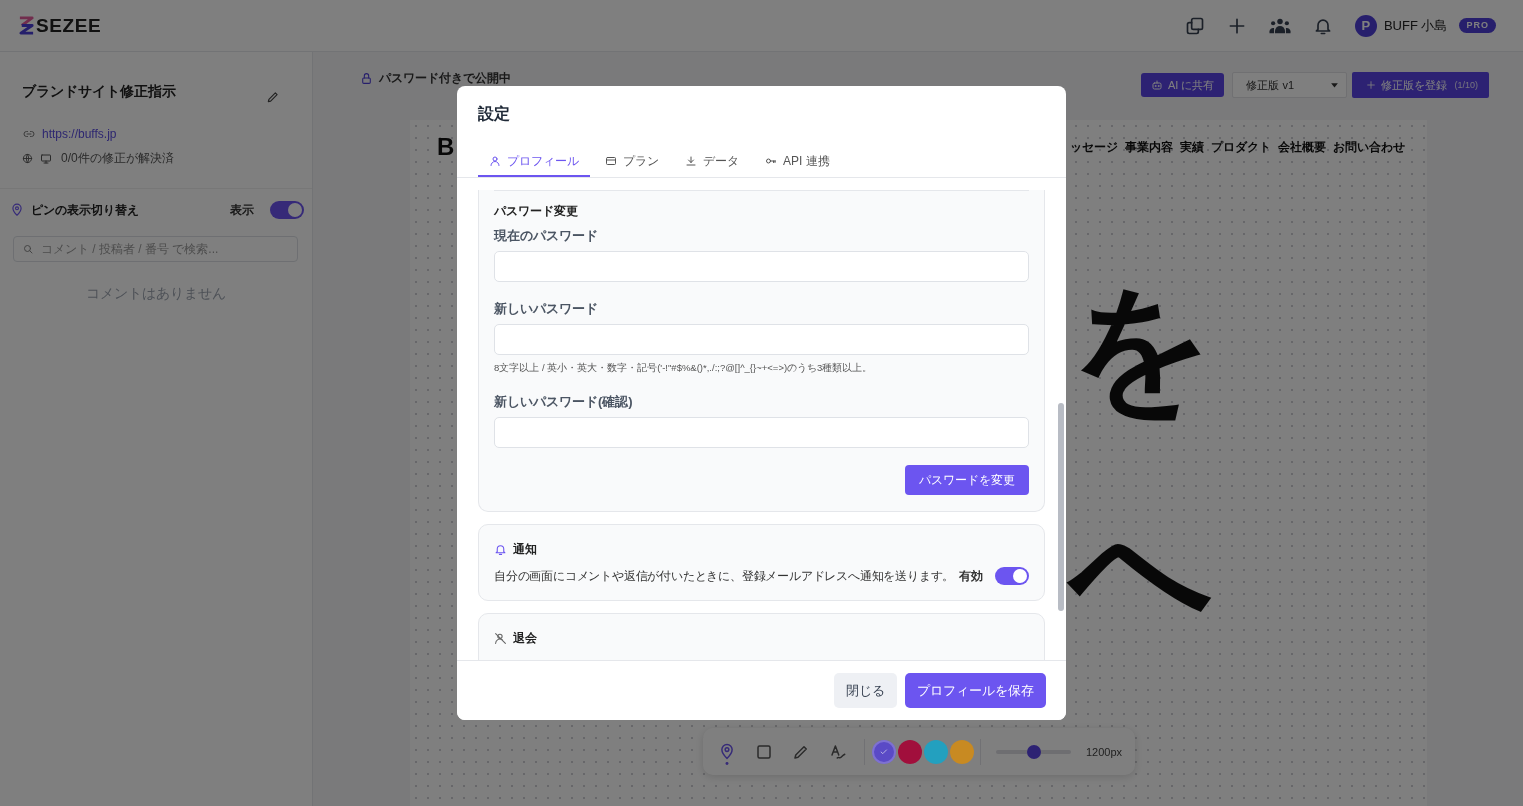  I want to click on section-title: パスワード変更, so click(536, 211).